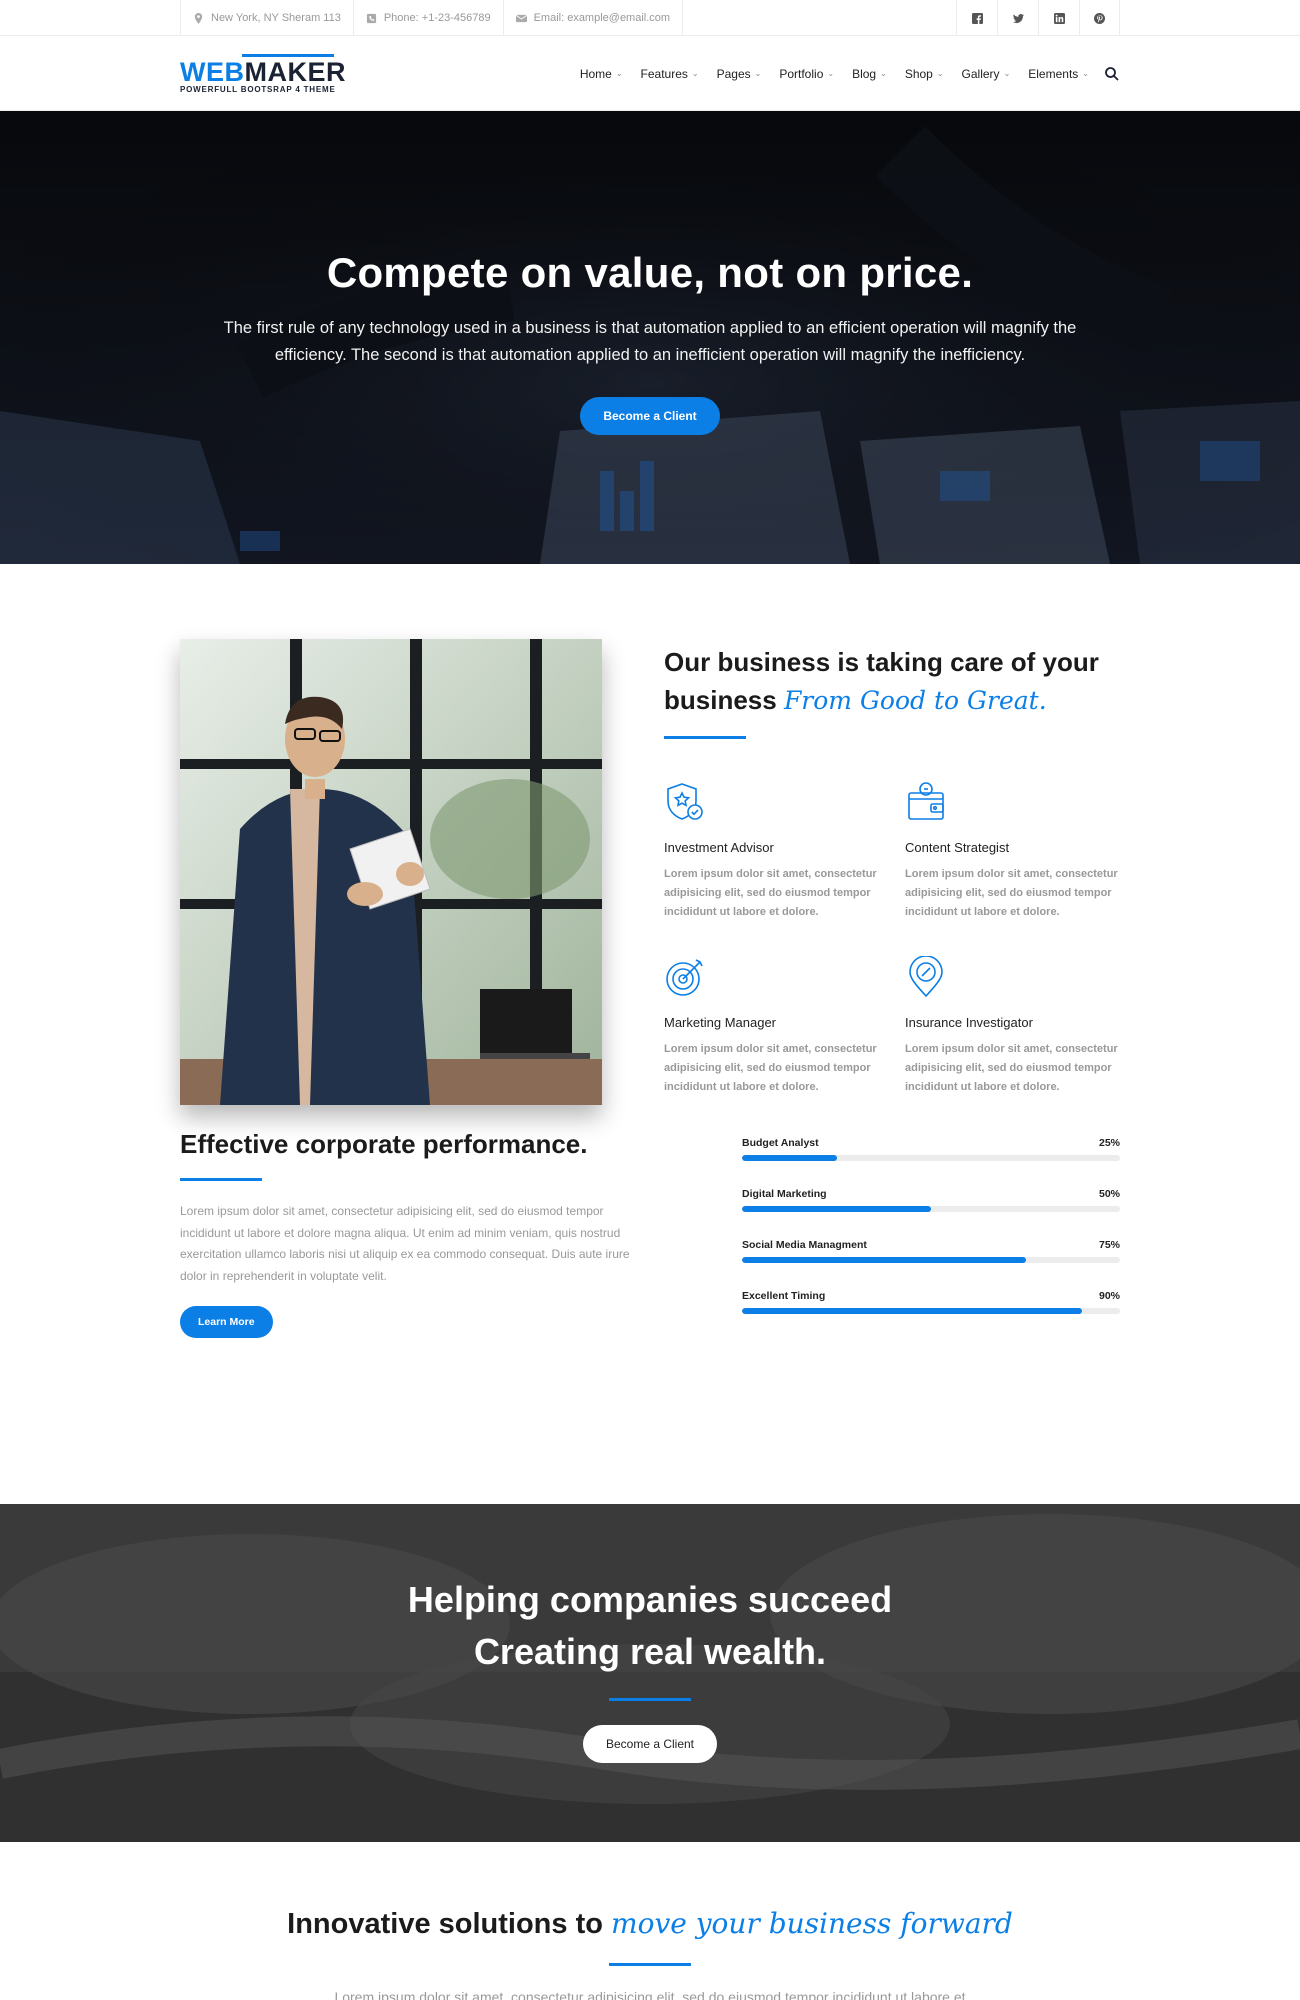 This screenshot has width=1300, height=2000. Describe the element at coordinates (739, 74) in the screenshot. I see `nav-pages: Pages ⌄` at that location.